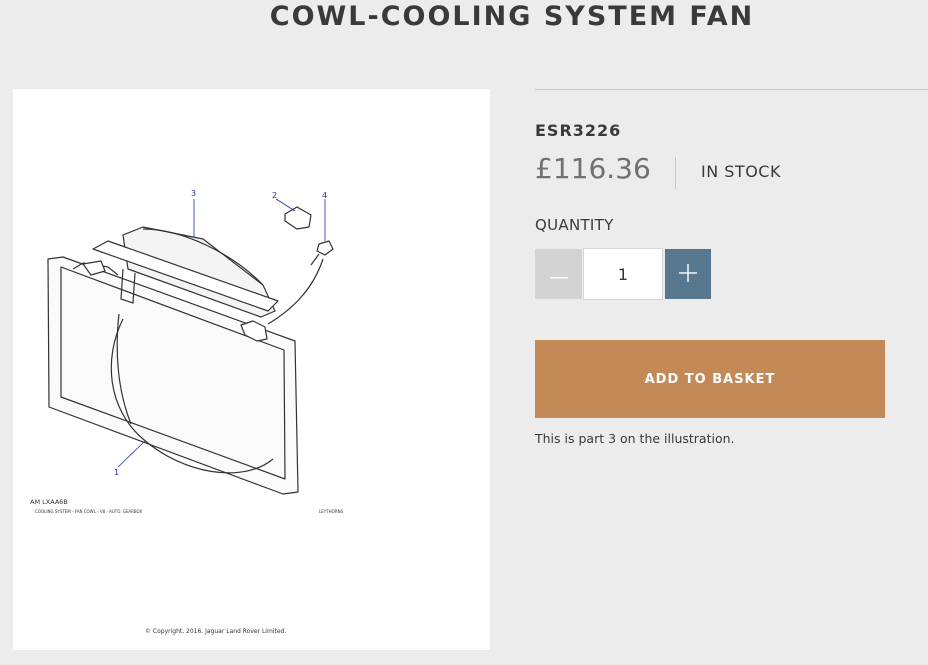 The width and height of the screenshot is (928, 665). Describe the element at coordinates (193, 193) in the screenshot. I see `callout-3: 3` at that location.